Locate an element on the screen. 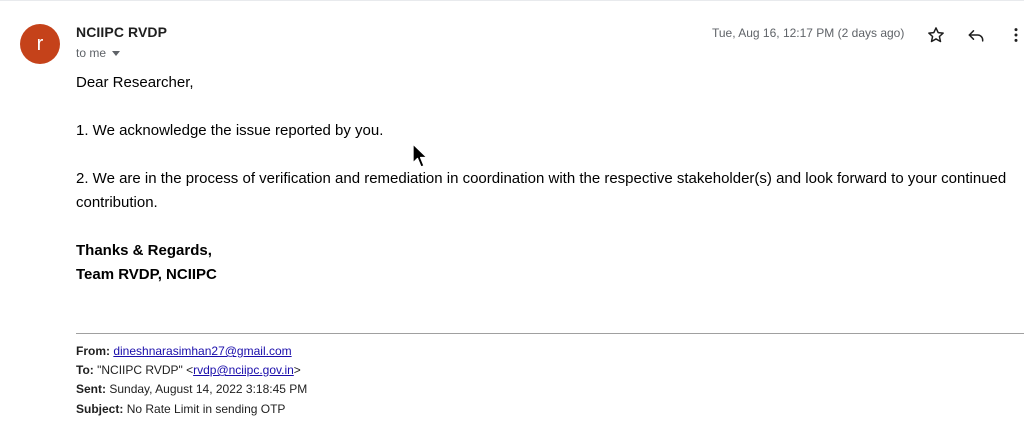  more-vert-icon is located at coordinates (1016, 35).